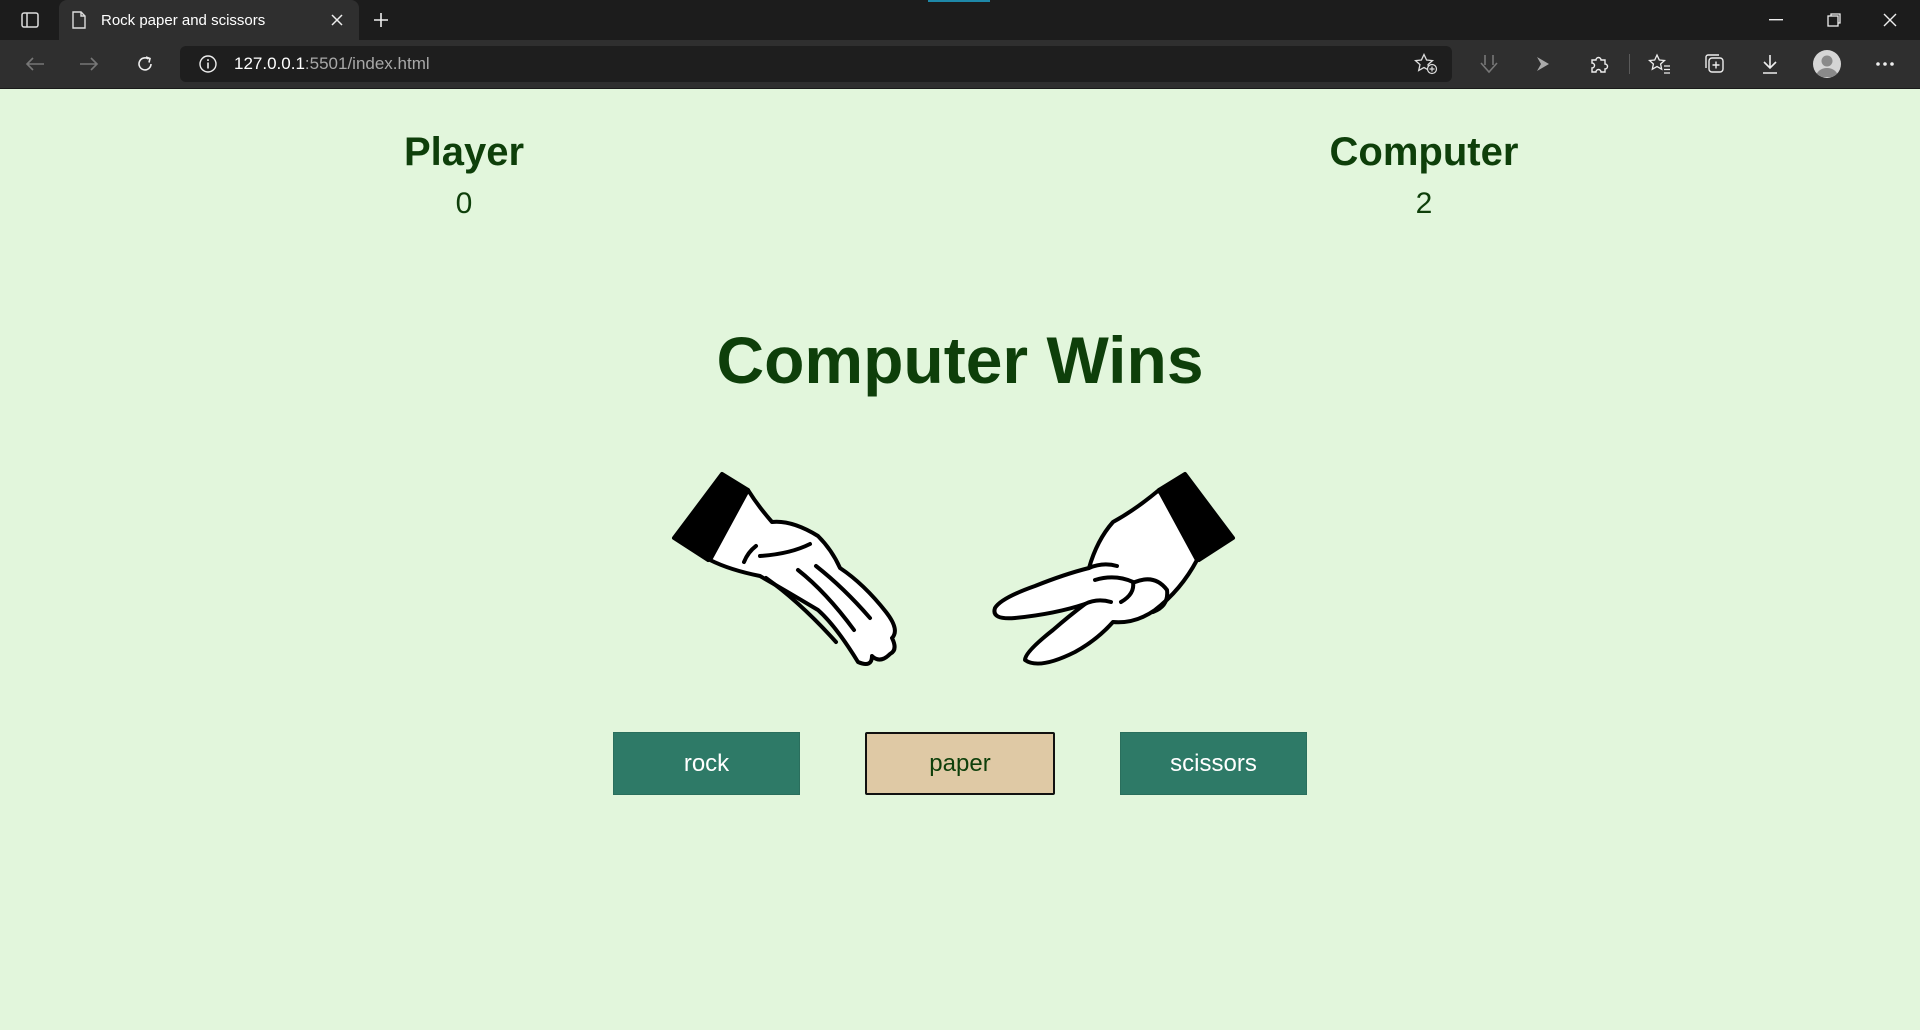 Image resolution: width=1920 pixels, height=1030 pixels. Describe the element at coordinates (1426, 64) in the screenshot. I see `add-favorite-icon` at that location.